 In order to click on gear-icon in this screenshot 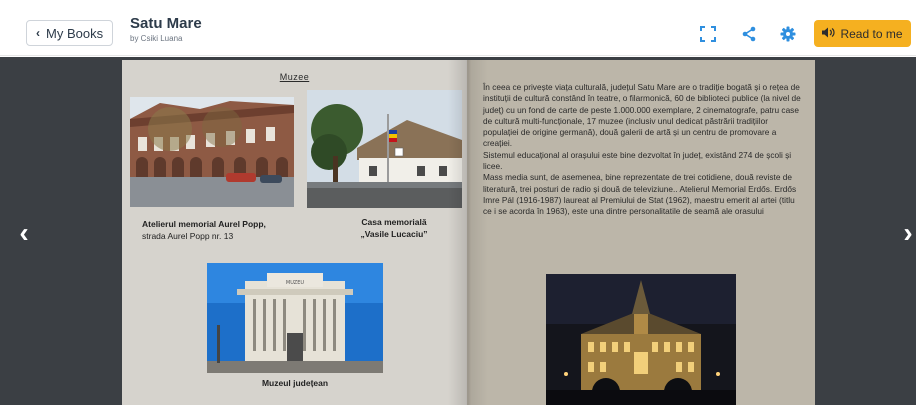, I will do `click(788, 34)`.